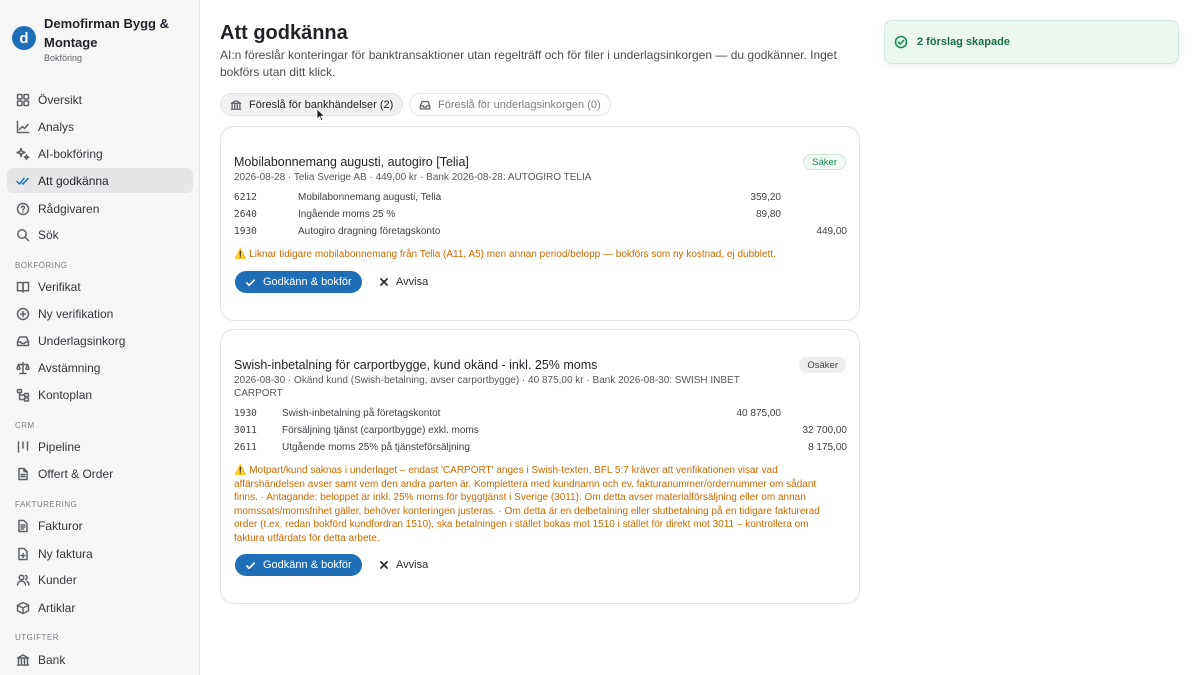 The image size is (1200, 675). What do you see at coordinates (23, 235) in the screenshot?
I see `search-icon` at bounding box center [23, 235].